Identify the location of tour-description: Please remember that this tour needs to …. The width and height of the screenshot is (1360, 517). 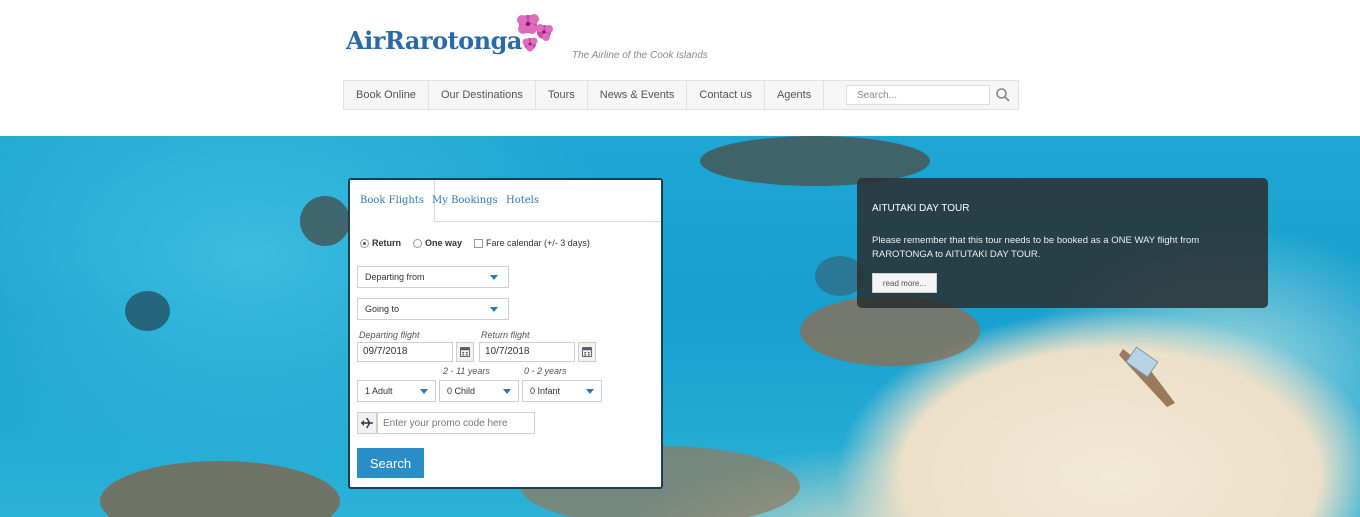
(1036, 247).